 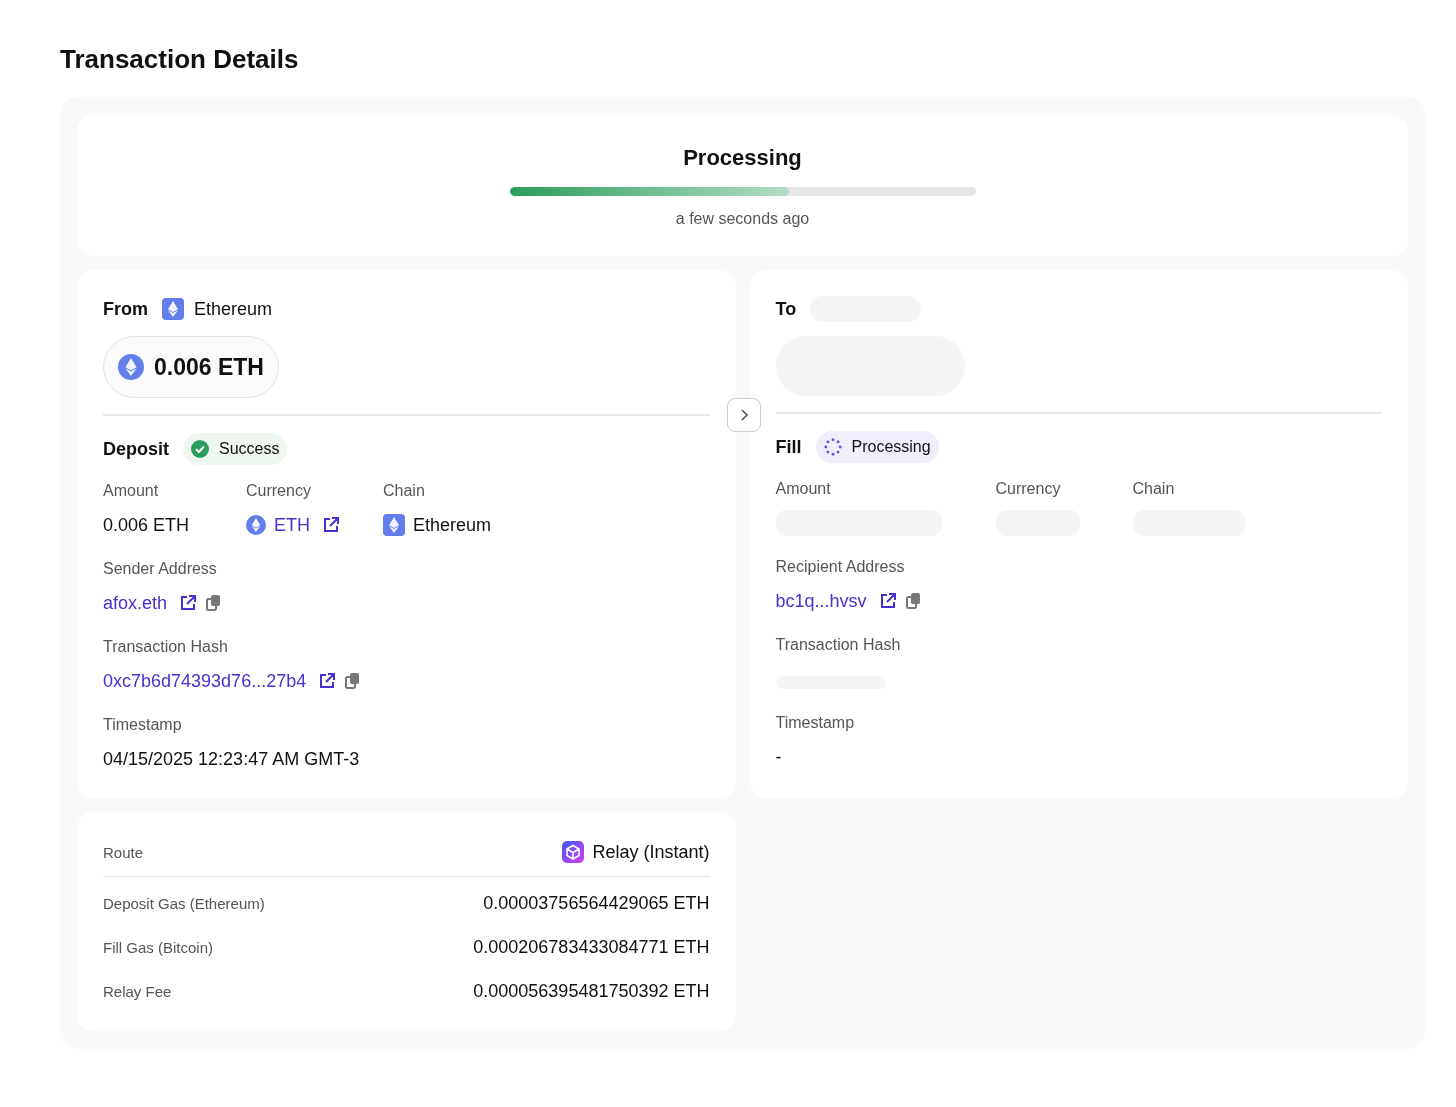 What do you see at coordinates (821, 601) in the screenshot?
I see `address-link: bc1q...hvsv` at bounding box center [821, 601].